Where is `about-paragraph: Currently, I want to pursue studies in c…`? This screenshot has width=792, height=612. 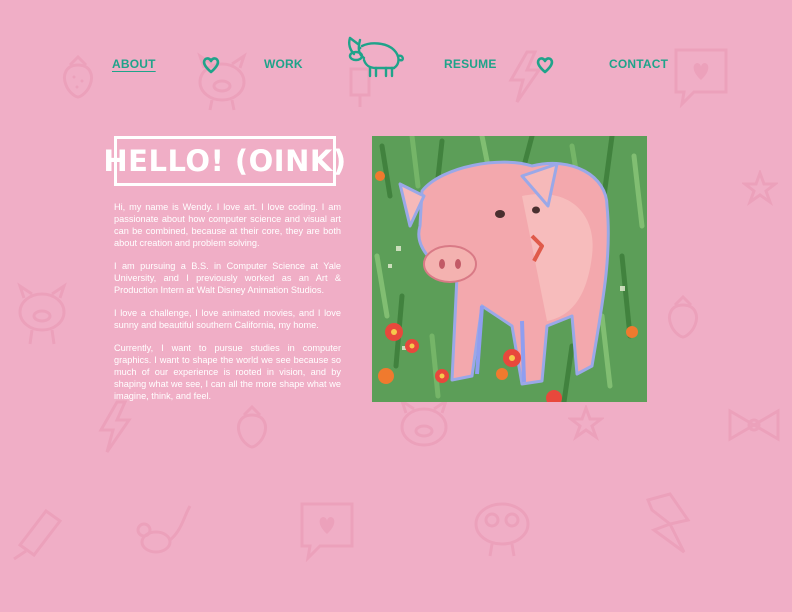 about-paragraph: Currently, I want to pursue studies in c… is located at coordinates (227, 372).